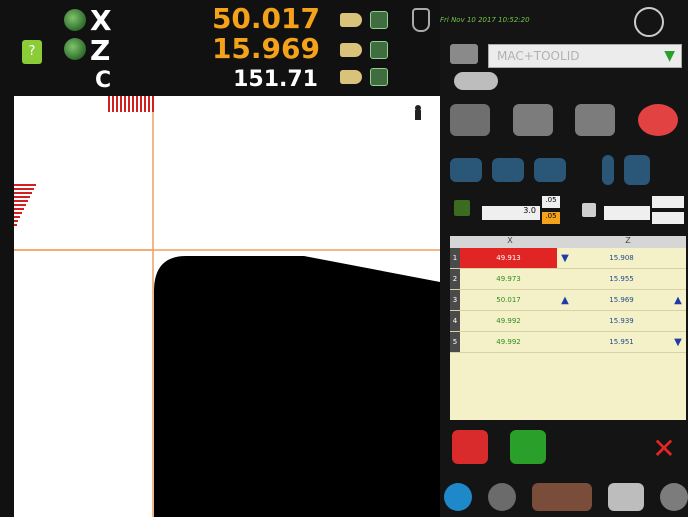 The width and height of the screenshot is (688, 517). Describe the element at coordinates (464, 54) in the screenshot. I see `camera-icon` at that location.